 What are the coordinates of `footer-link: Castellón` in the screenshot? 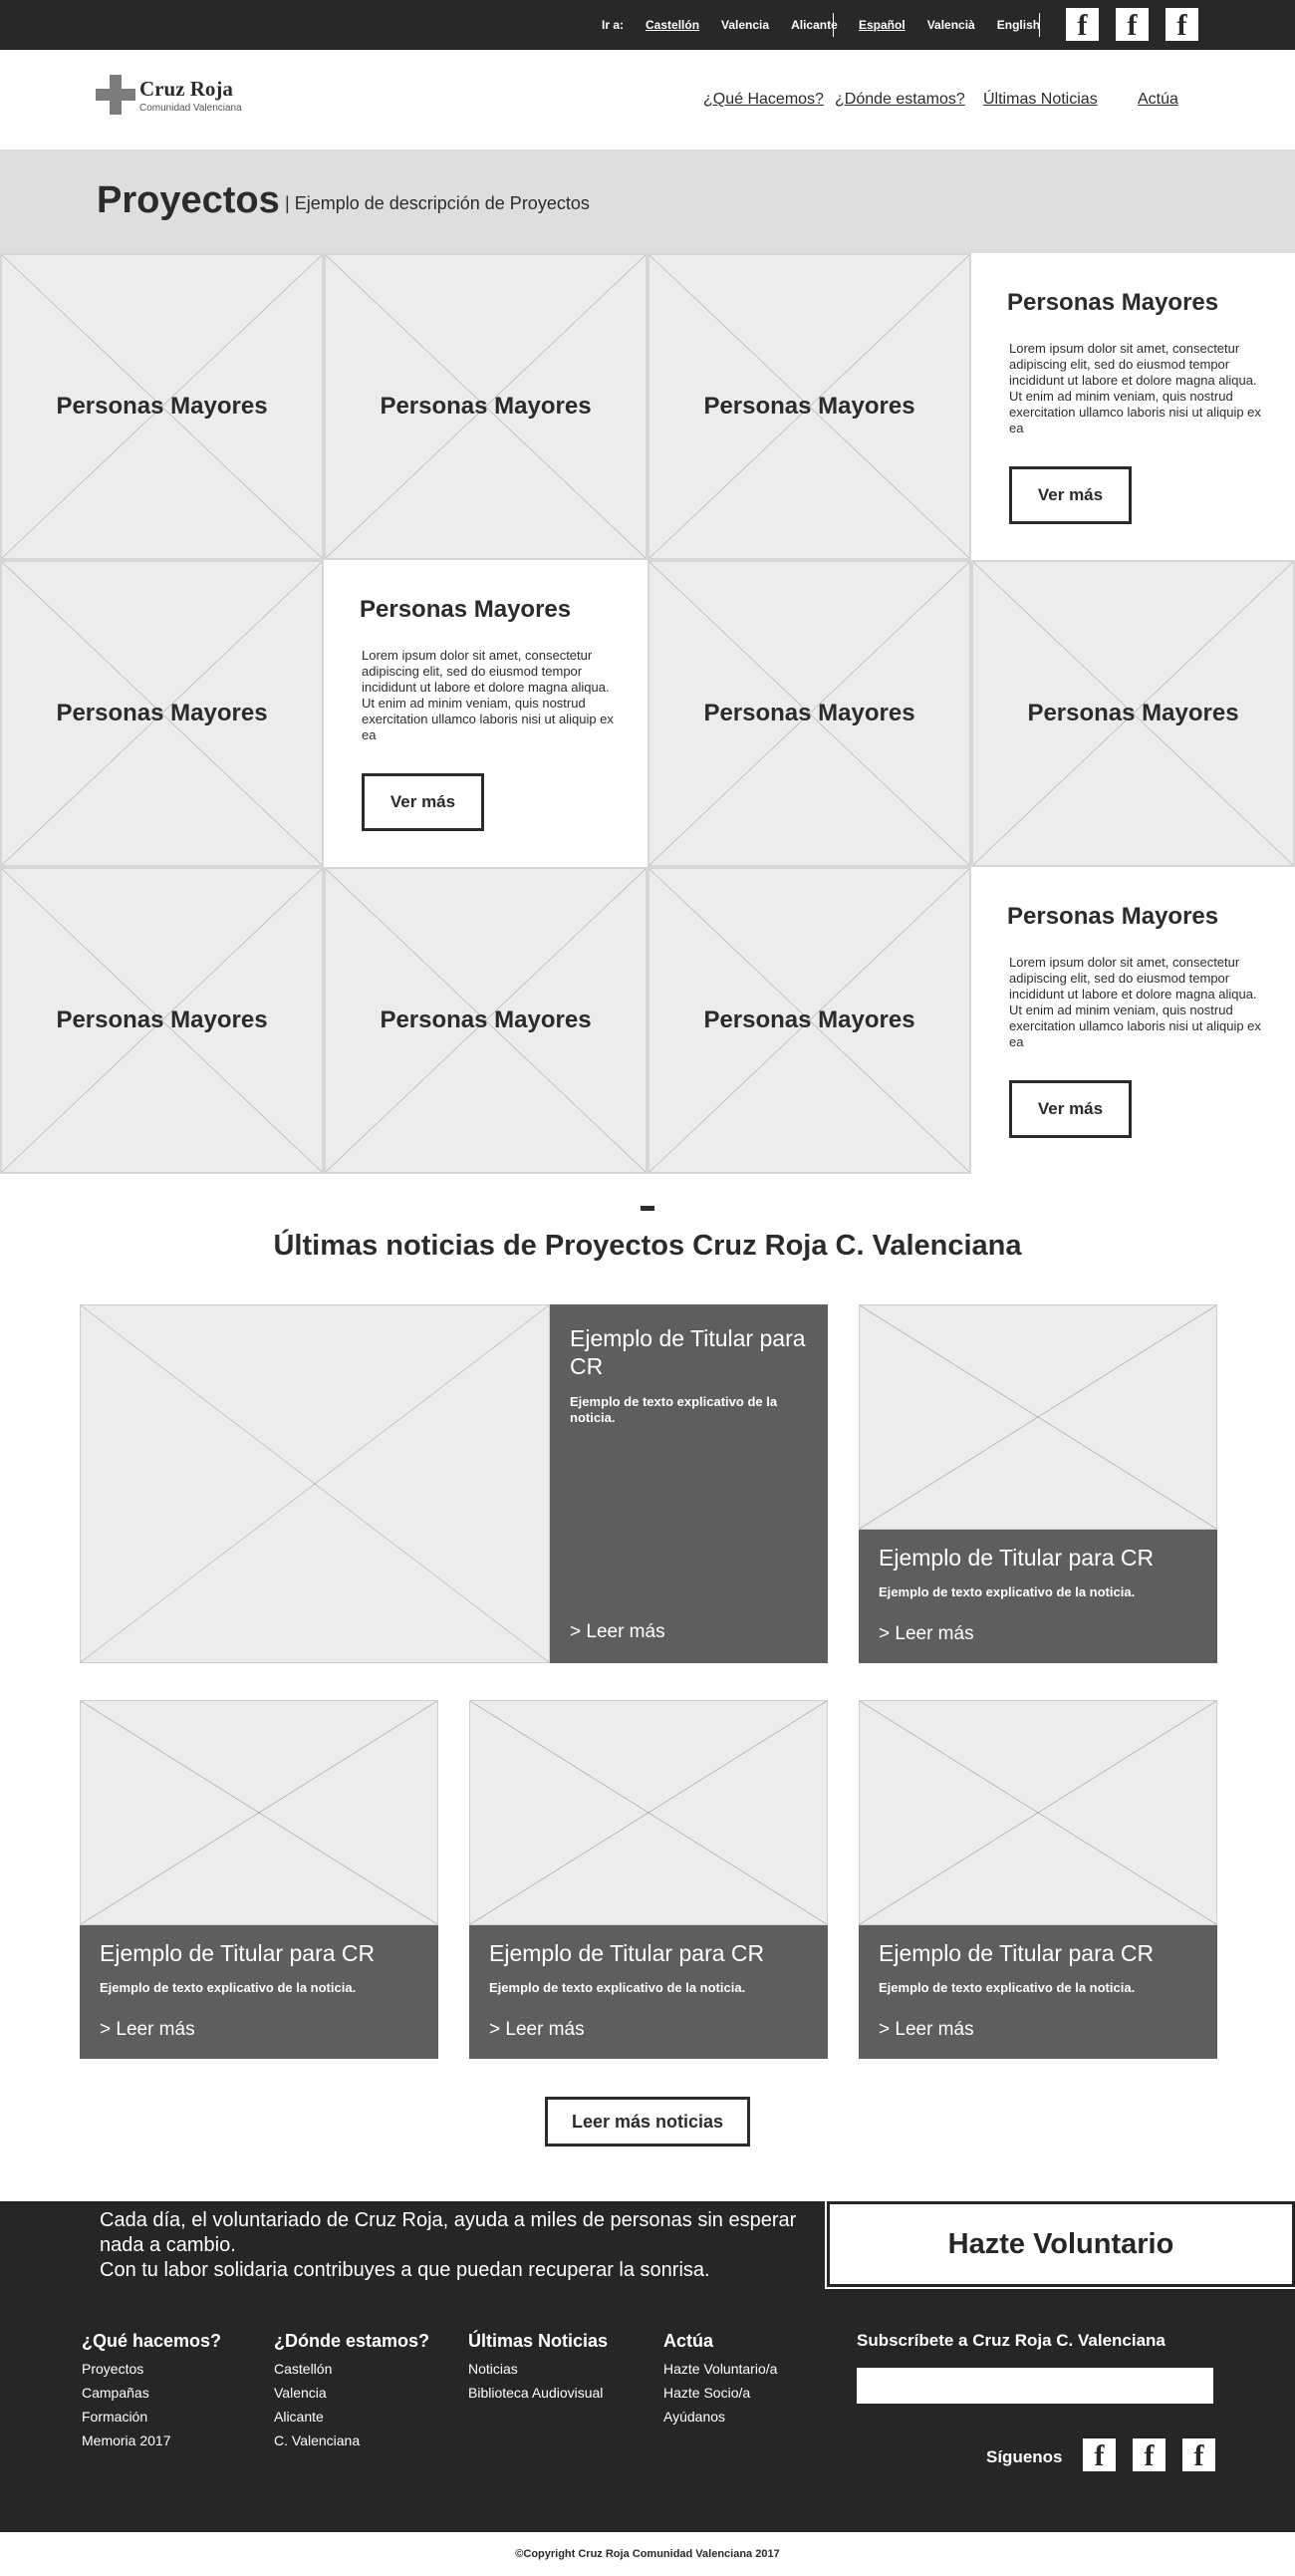 It's located at (351, 2369).